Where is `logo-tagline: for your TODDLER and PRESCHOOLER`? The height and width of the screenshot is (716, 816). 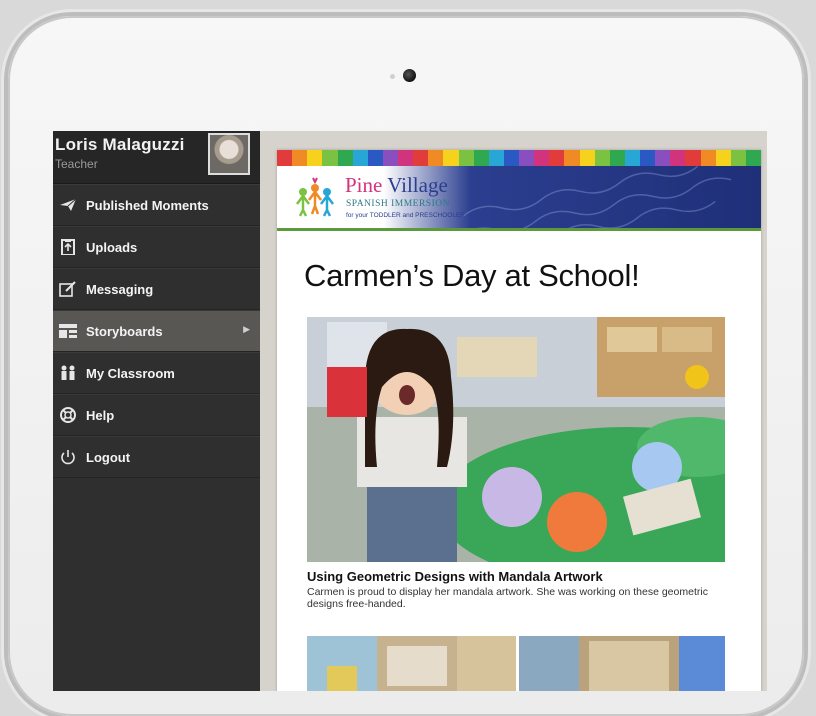
logo-tagline: for your TODDLER and PRESCHOOLER is located at coordinates (405, 215).